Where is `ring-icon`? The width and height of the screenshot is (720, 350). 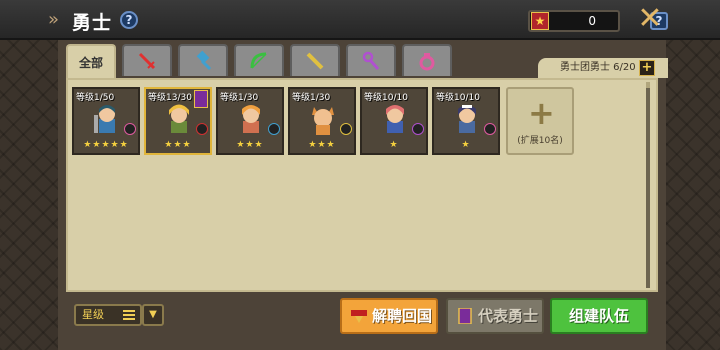
ring-icon is located at coordinates (427, 62).